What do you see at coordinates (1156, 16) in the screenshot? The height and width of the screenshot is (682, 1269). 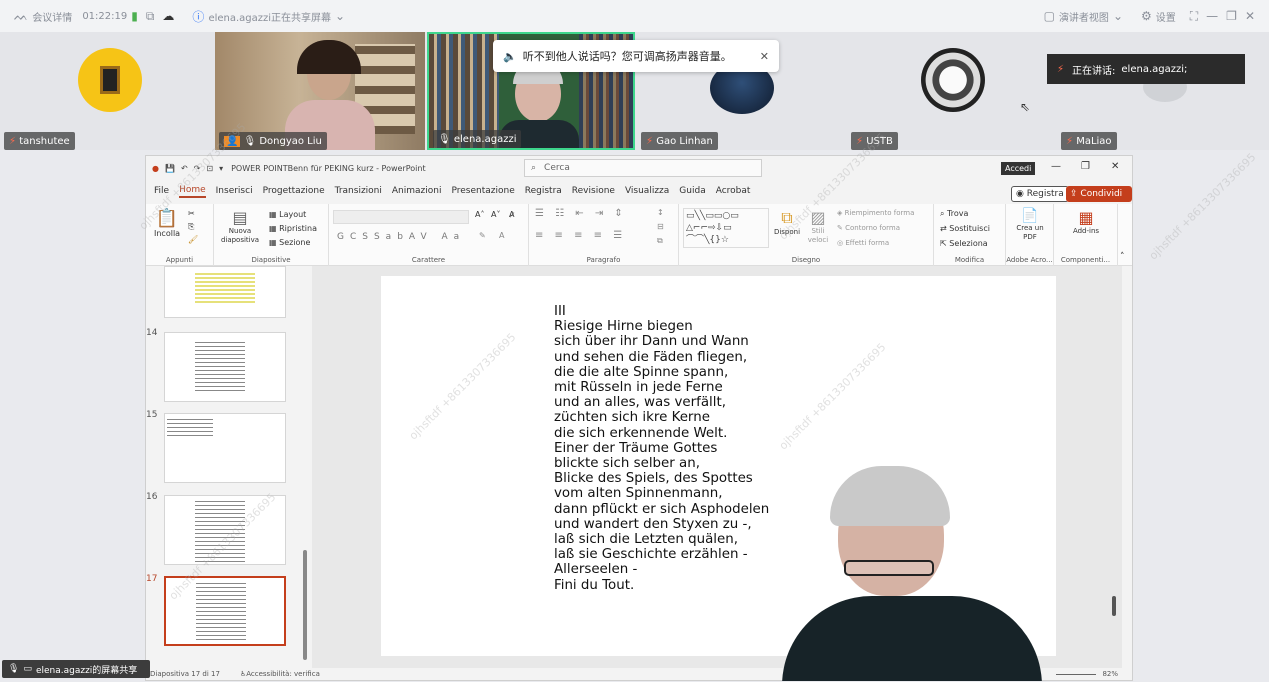 I see `settings-button: ⚙ 设置` at bounding box center [1156, 16].